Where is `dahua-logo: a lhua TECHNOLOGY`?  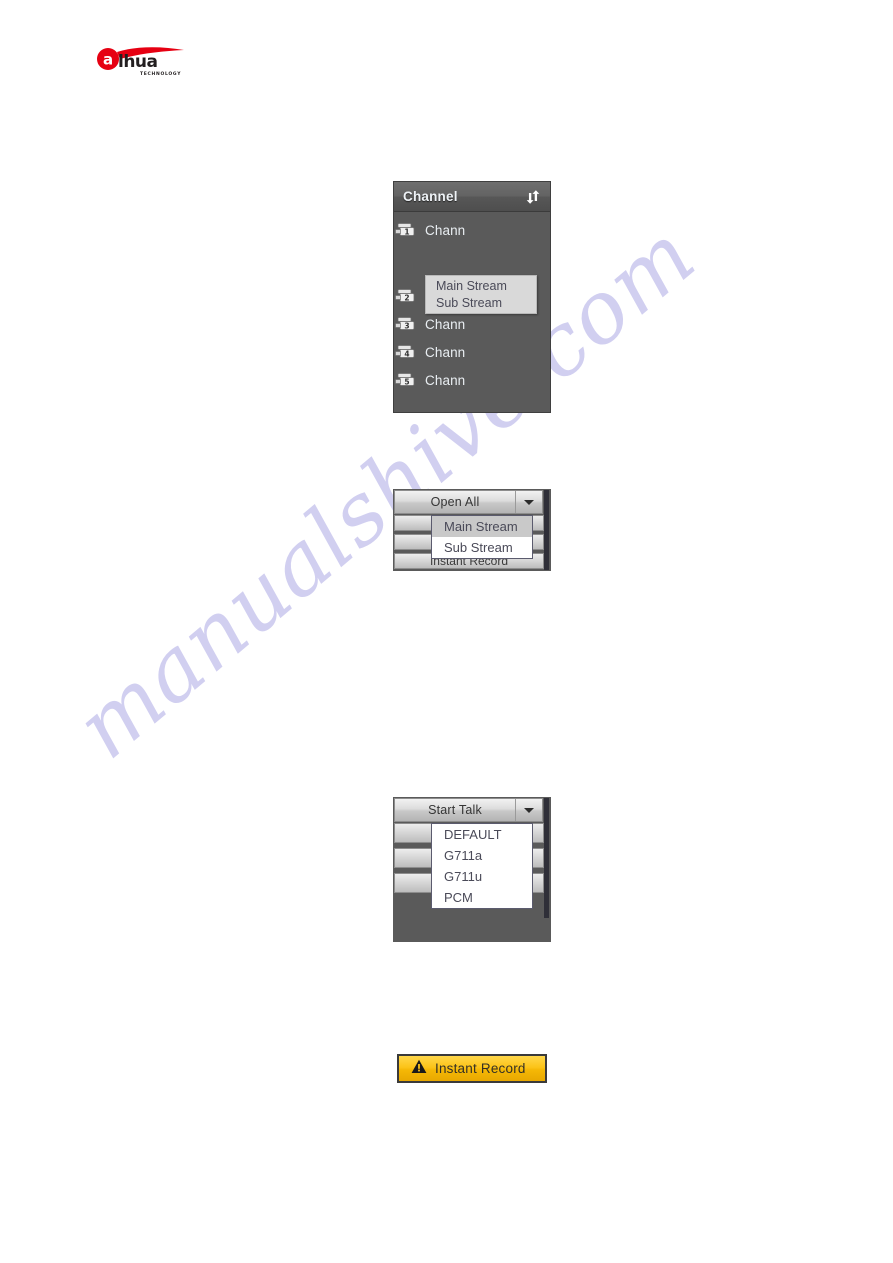
dahua-logo: a lhua TECHNOLOGY is located at coordinates (146, 62).